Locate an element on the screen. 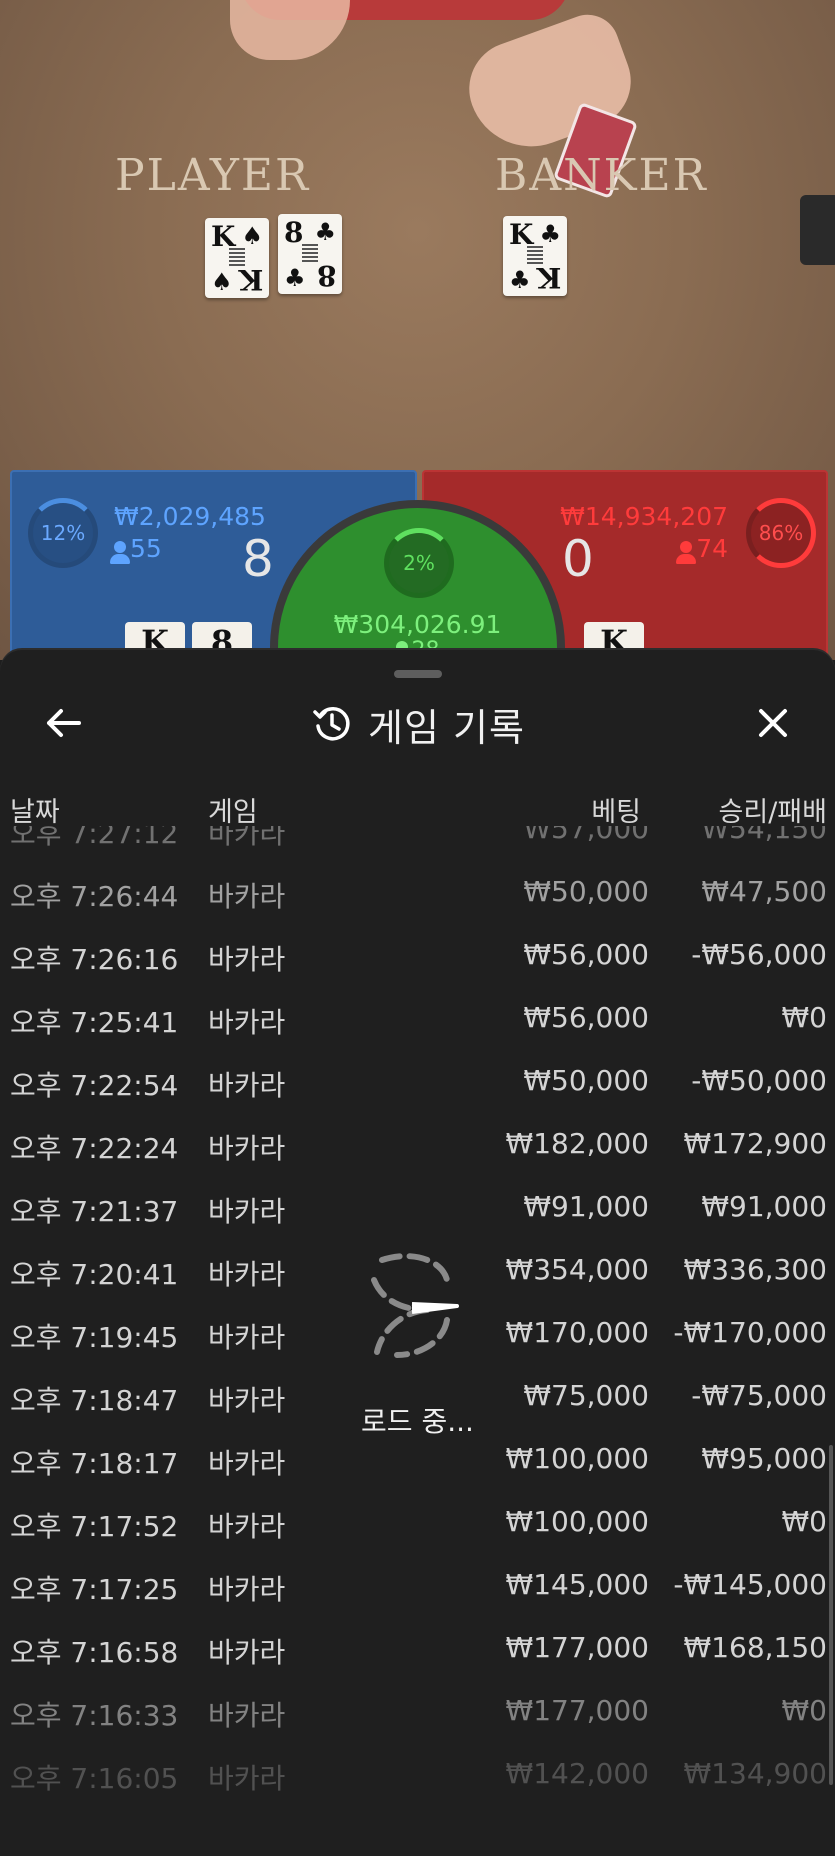 This screenshot has height=1856, width=835. table-row: 오후 7:17:52 바카라 ₩100,000 ₩0 is located at coordinates (417, 1518).